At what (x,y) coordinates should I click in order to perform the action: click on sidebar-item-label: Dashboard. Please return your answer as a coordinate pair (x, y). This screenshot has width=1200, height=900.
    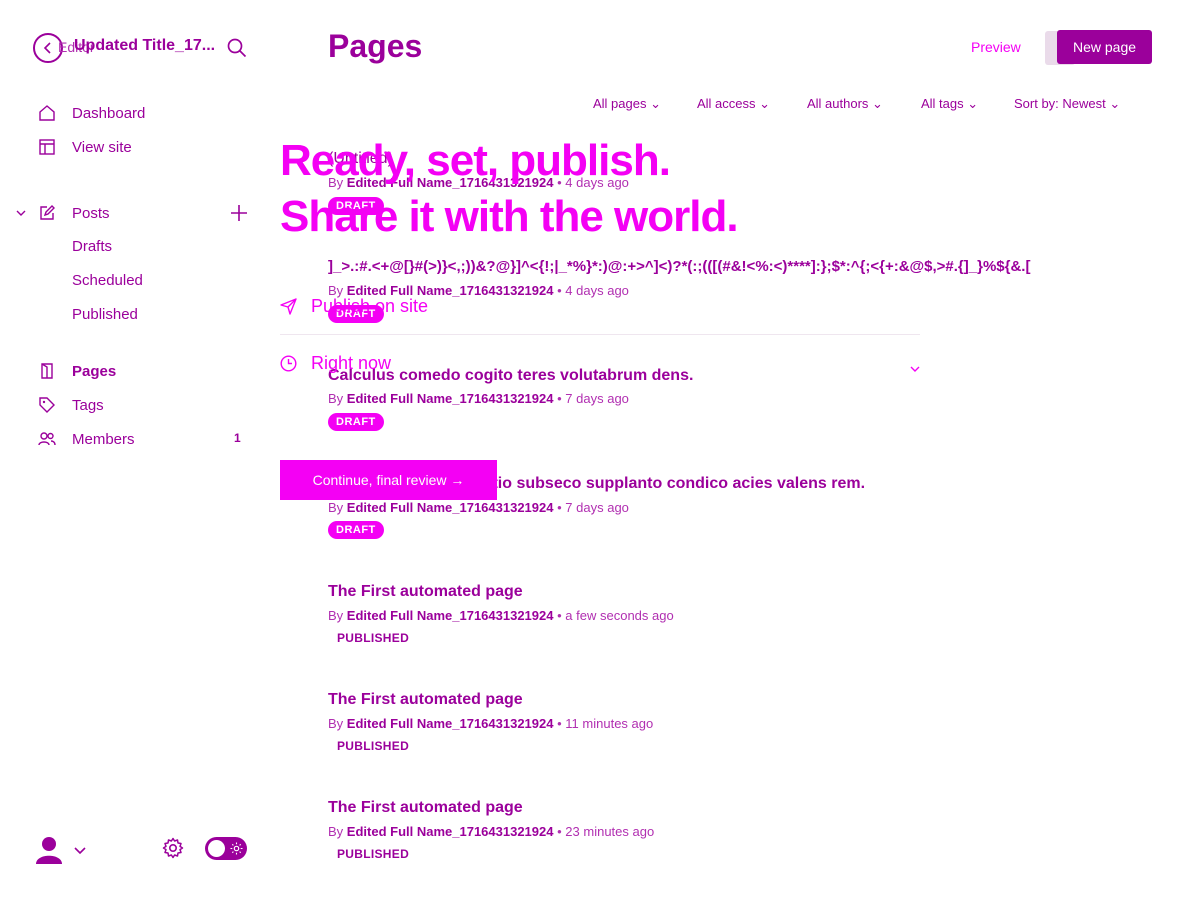
    Looking at the image, I should click on (109, 113).